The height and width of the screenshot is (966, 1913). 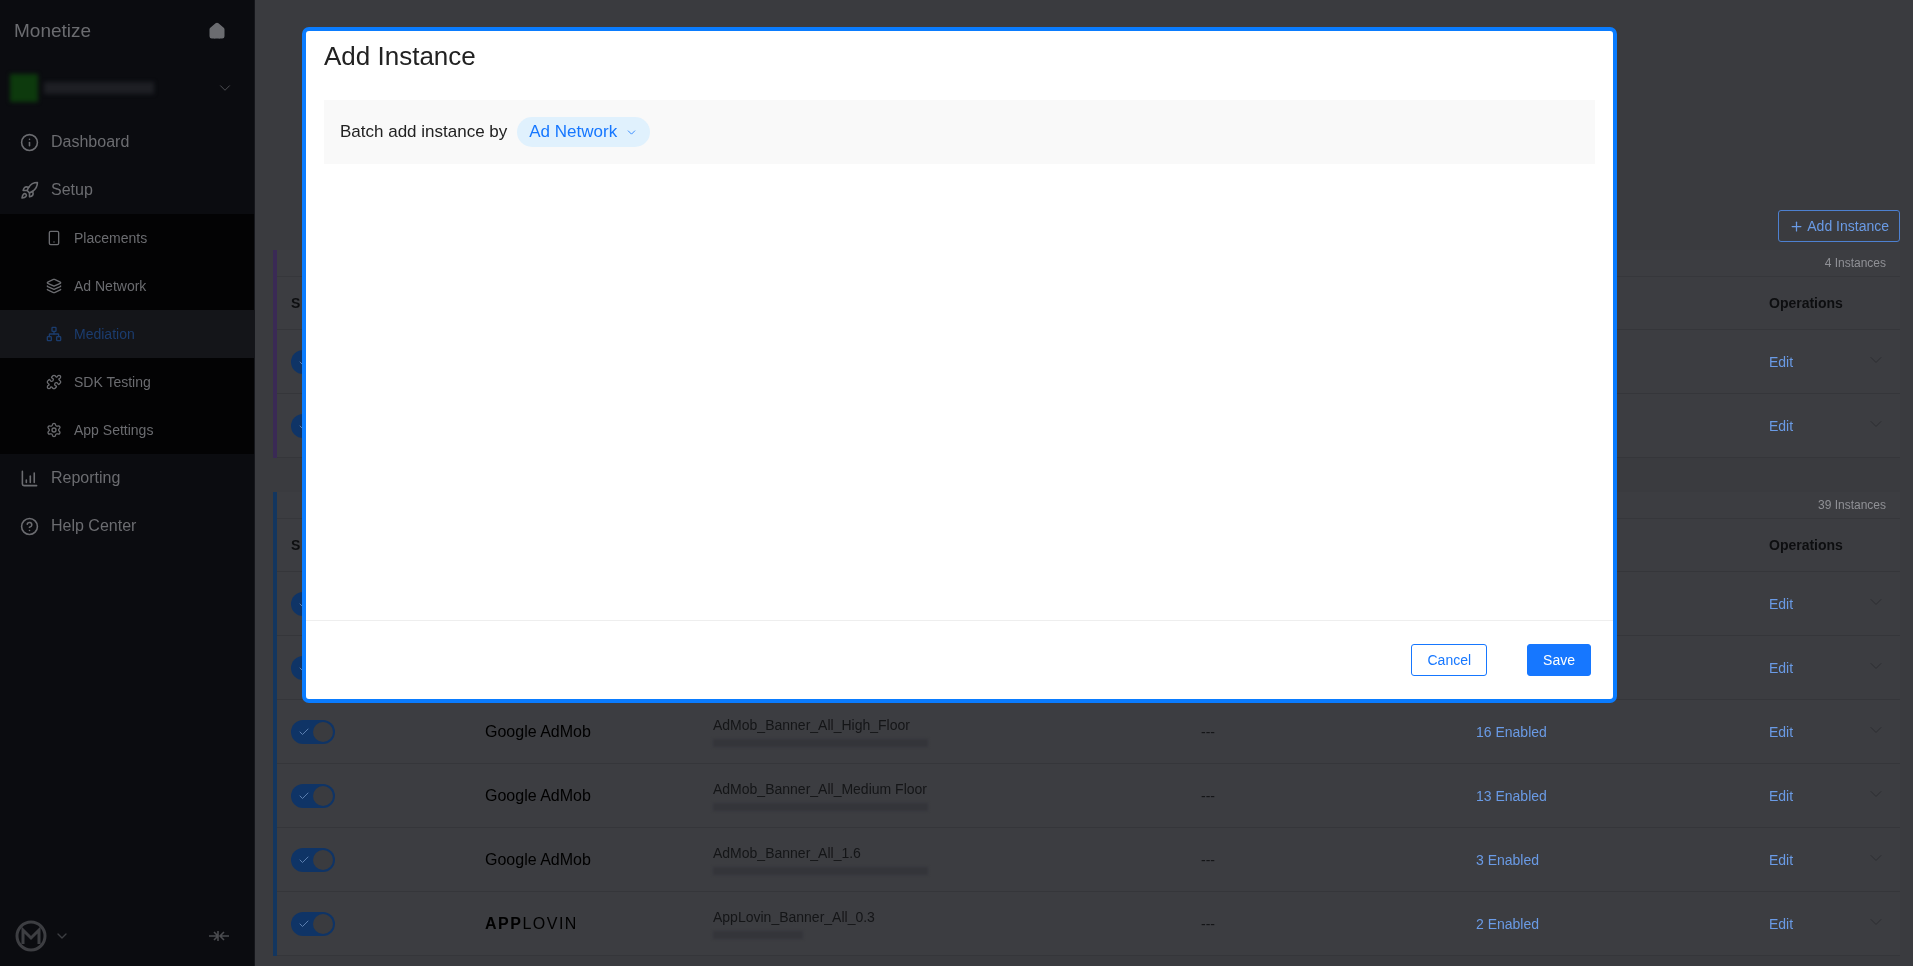 I want to click on sidebar-subitem: Ad Network, so click(x=127, y=286).